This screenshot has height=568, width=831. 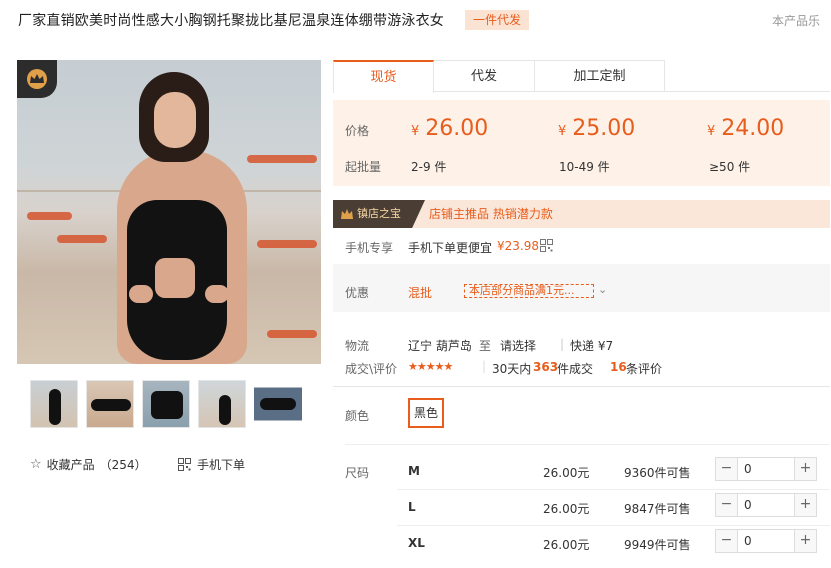 What do you see at coordinates (430, 366) in the screenshot?
I see `rating-stars: ★★★★★` at bounding box center [430, 366].